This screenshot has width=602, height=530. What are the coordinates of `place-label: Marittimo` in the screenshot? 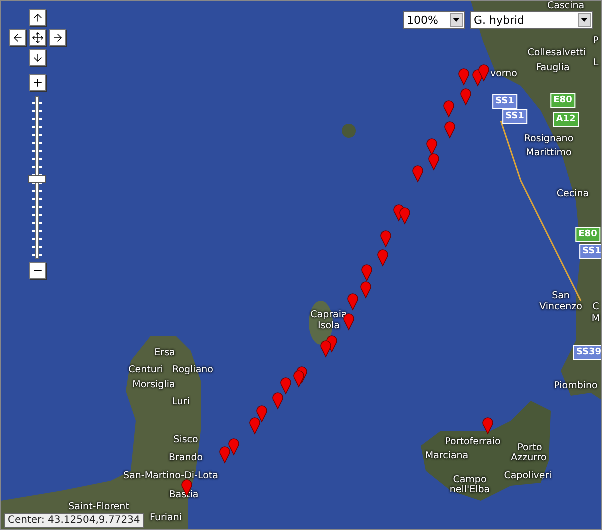 It's located at (549, 153).